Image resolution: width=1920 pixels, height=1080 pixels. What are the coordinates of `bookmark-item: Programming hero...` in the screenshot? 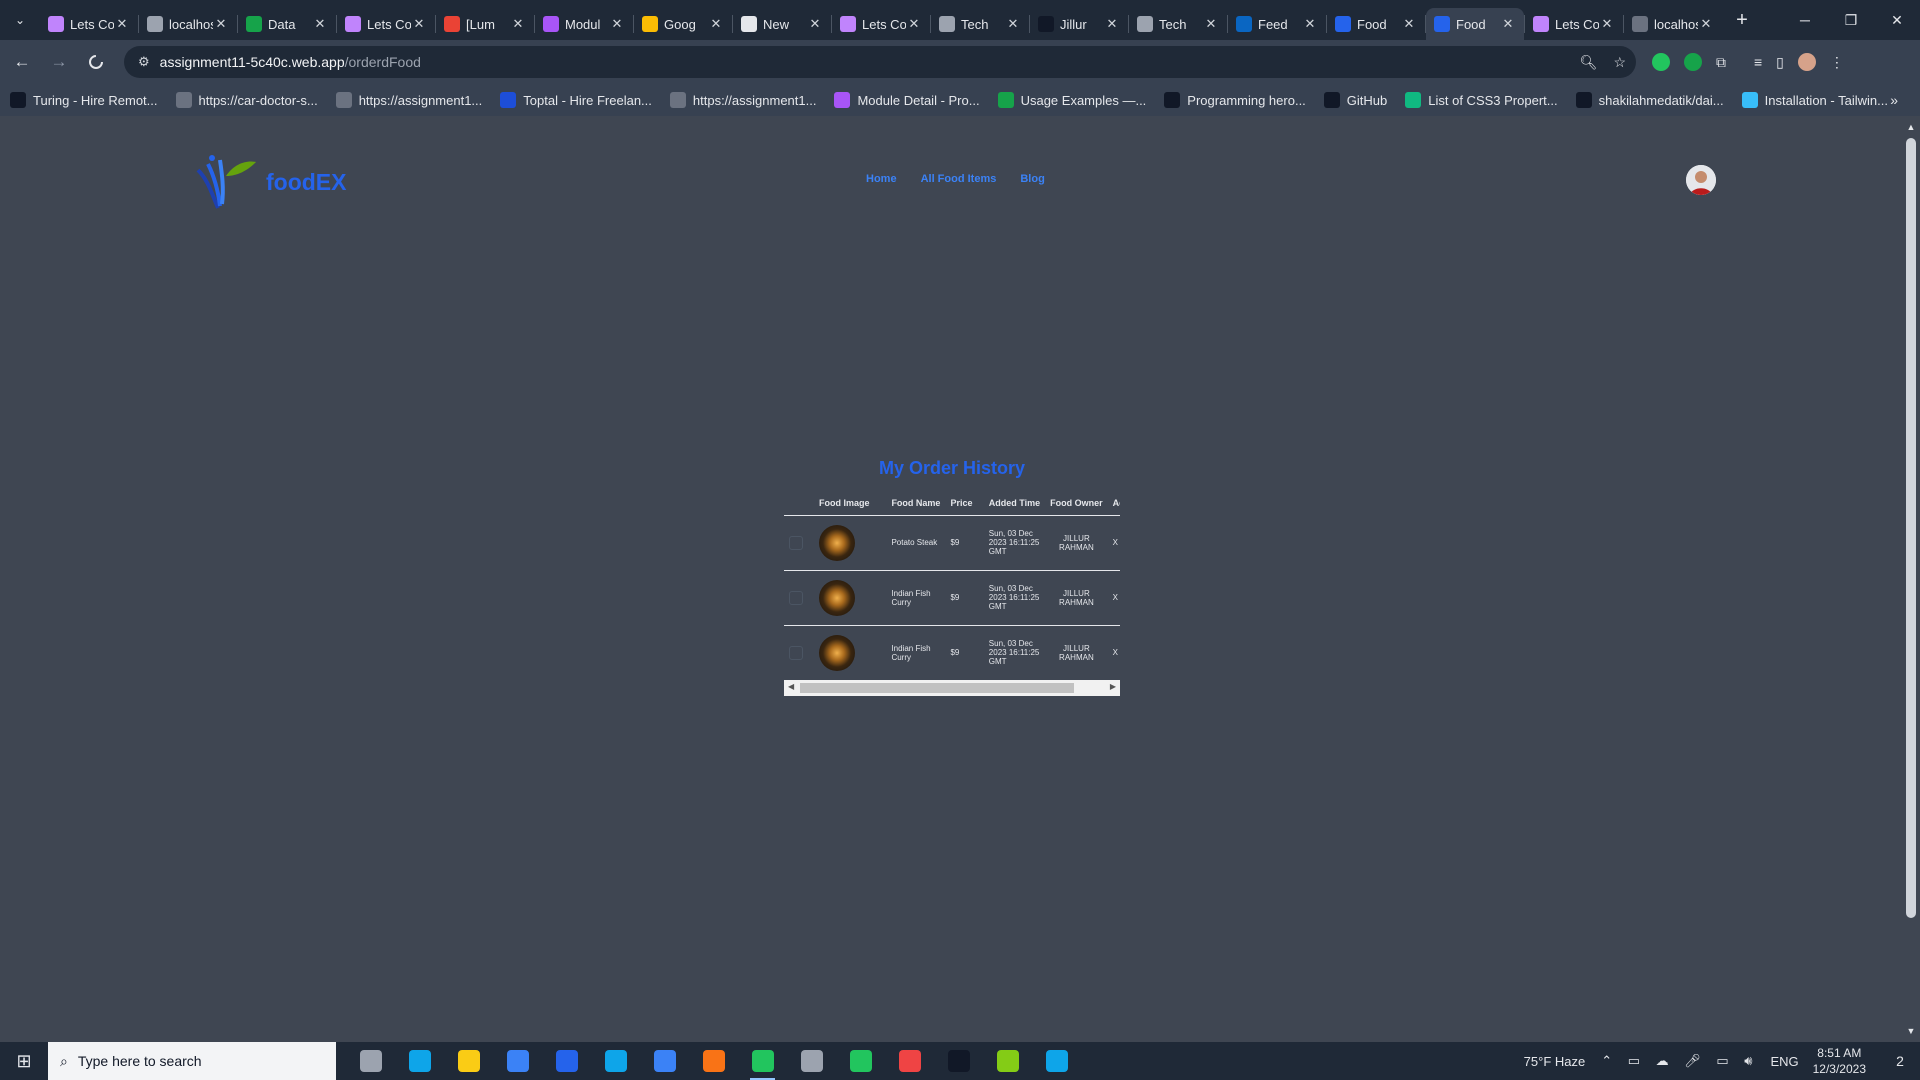 It's located at (1235, 100).